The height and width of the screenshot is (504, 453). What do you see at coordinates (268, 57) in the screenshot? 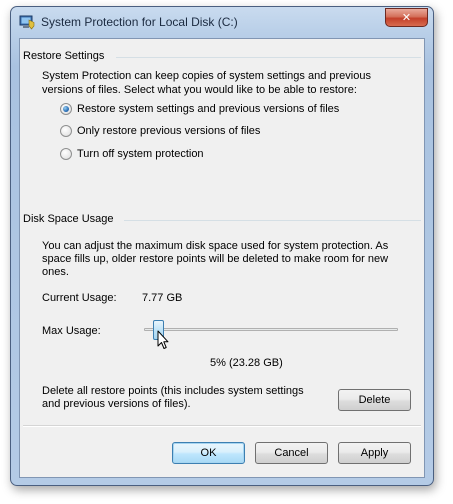
I see `restore-settings-divider` at bounding box center [268, 57].